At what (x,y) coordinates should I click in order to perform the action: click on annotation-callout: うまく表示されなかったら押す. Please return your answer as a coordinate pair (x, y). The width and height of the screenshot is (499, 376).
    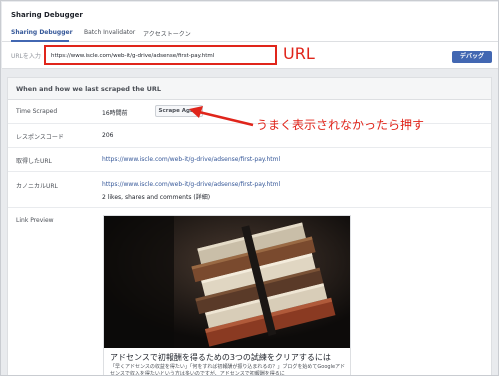
    Looking at the image, I should click on (340, 125).